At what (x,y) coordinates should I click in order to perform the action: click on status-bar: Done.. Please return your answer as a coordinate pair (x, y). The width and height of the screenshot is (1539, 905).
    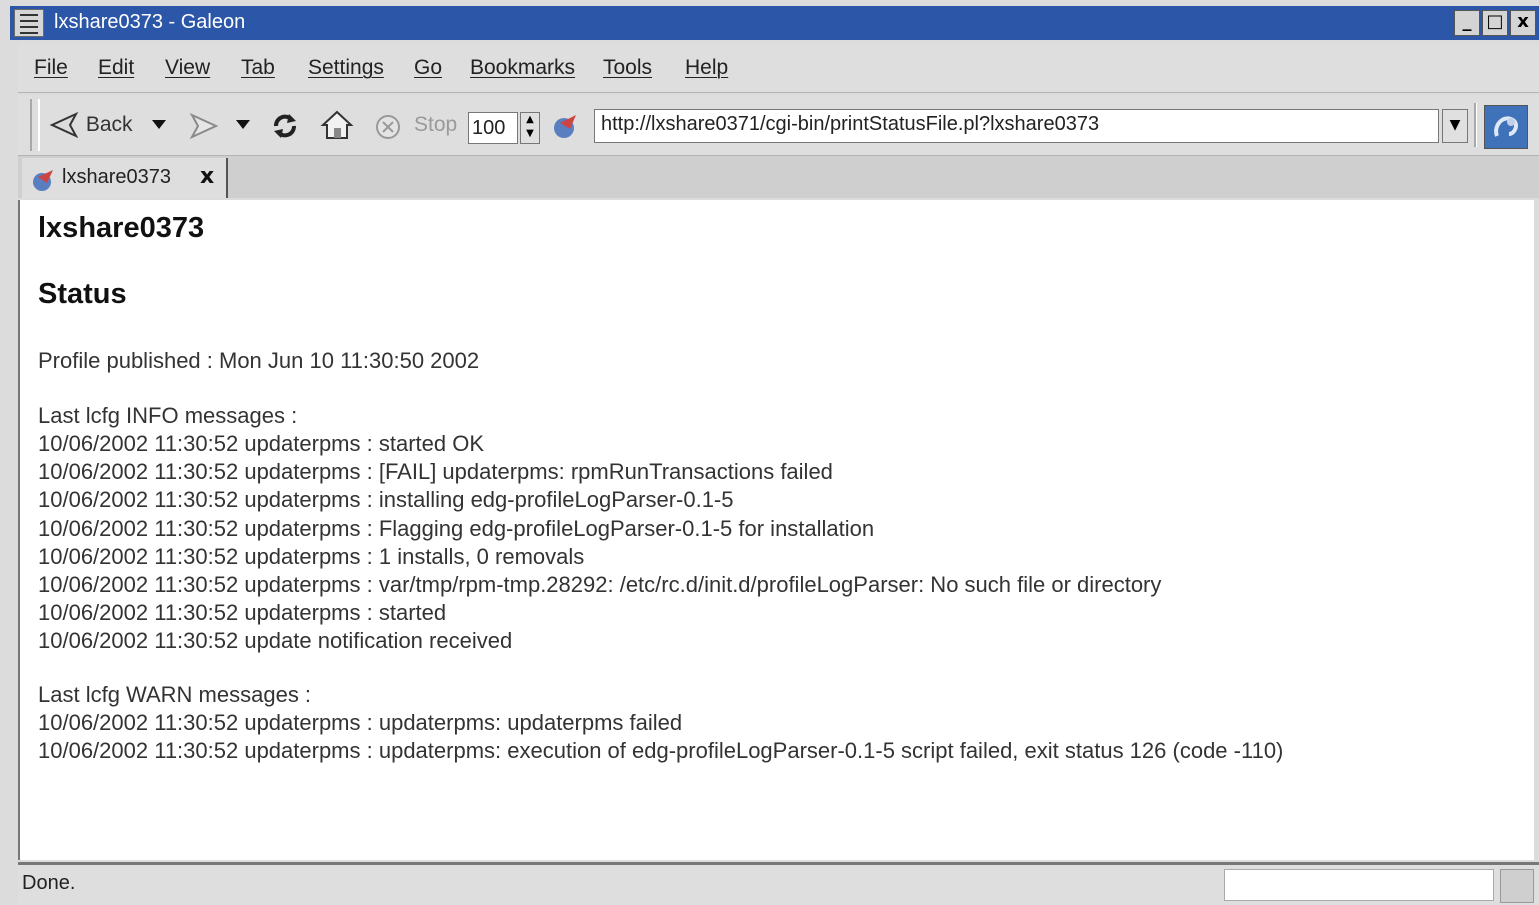
    Looking at the image, I should click on (778, 883).